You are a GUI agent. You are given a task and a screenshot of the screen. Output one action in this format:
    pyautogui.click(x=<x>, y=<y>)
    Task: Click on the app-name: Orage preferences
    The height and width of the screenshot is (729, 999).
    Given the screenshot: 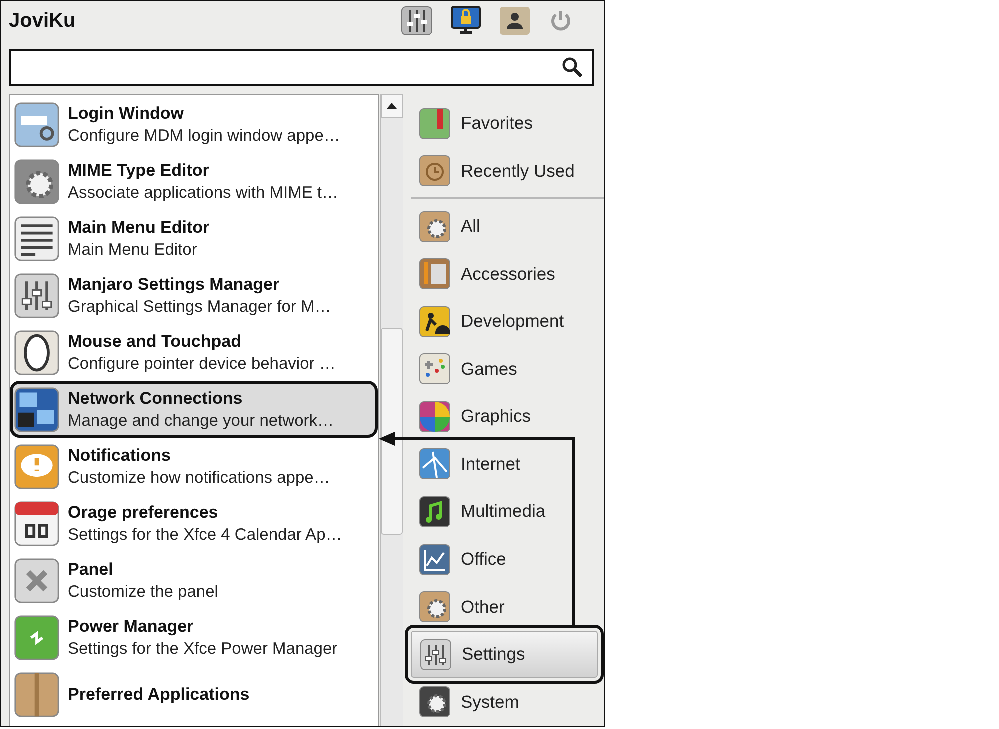 What is the action you would take?
    pyautogui.click(x=144, y=512)
    